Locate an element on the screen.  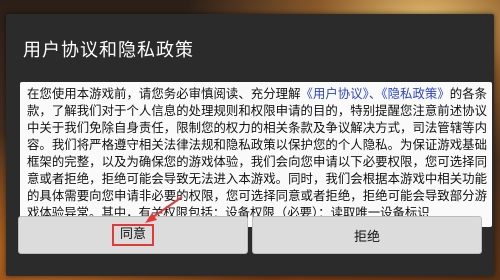
decline-button-label: 拒绝 is located at coordinates (366, 237).